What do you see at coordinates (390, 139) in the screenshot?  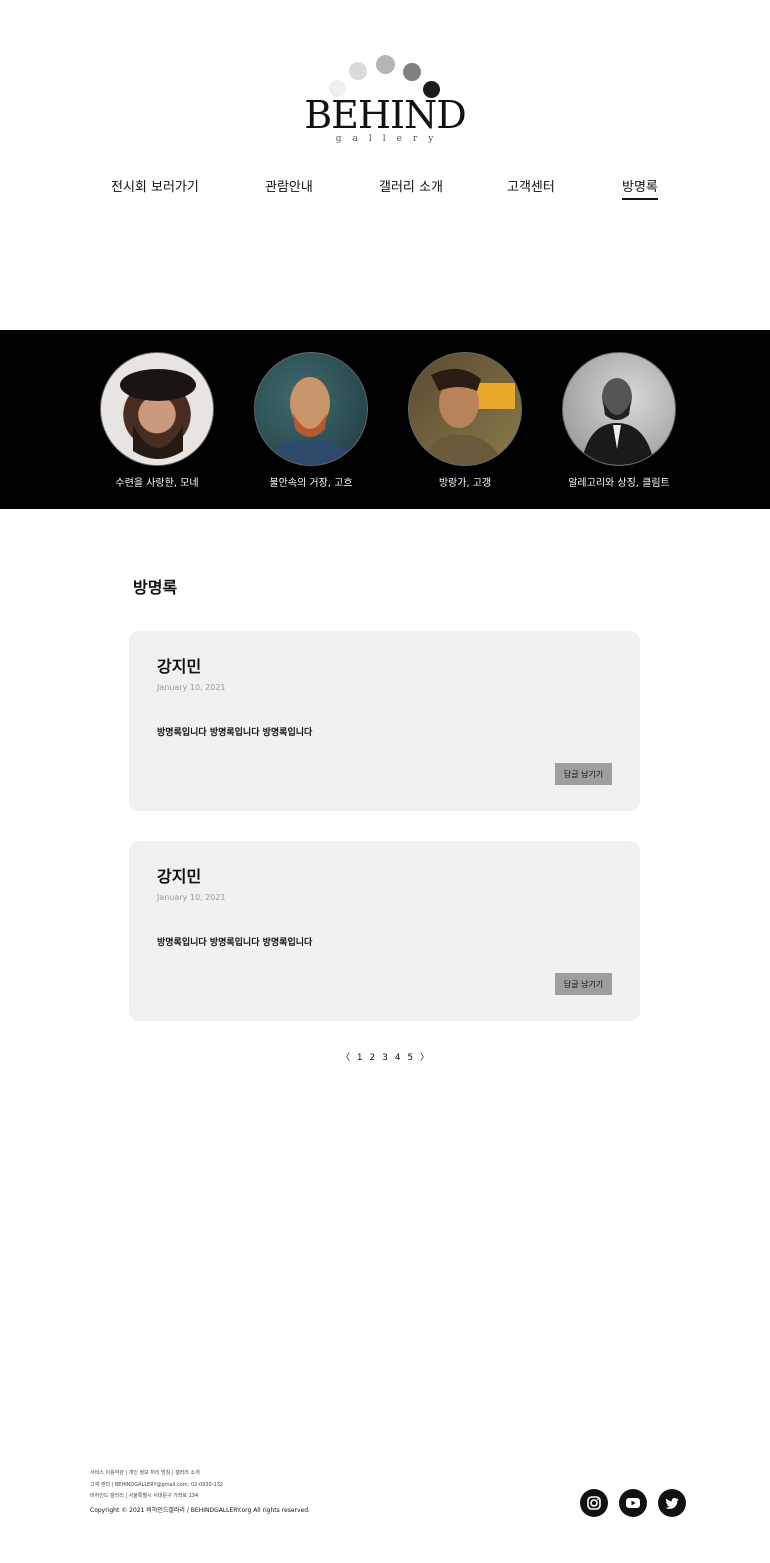 I see `logo-subtitle: gallery` at bounding box center [390, 139].